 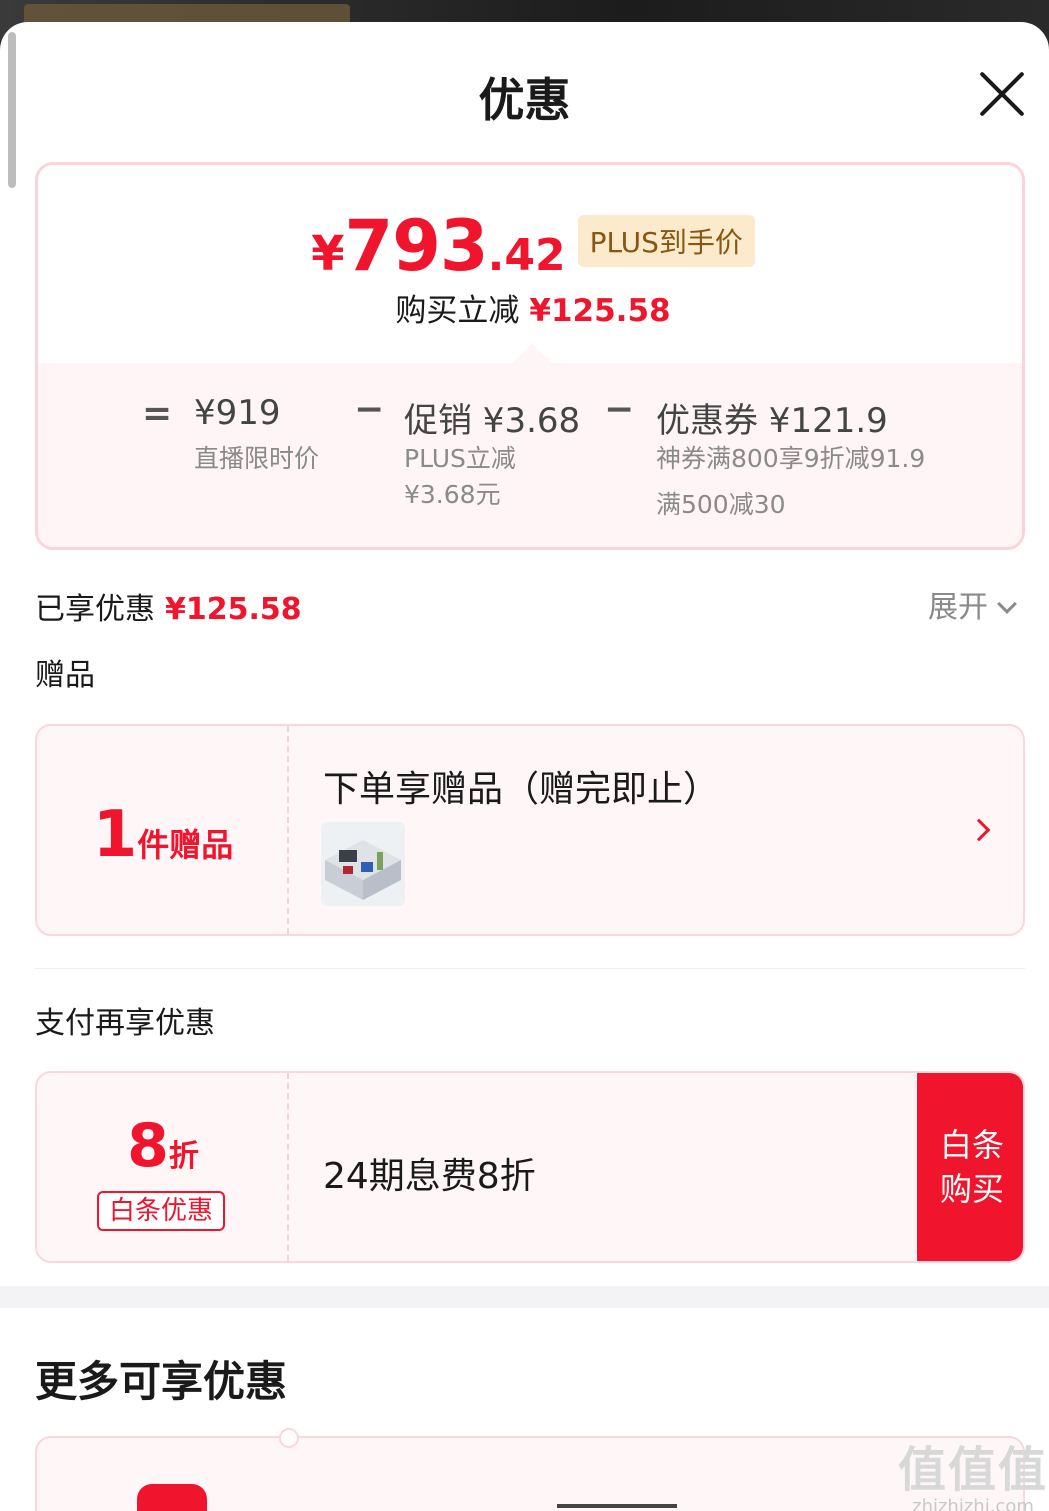 What do you see at coordinates (721, 504) in the screenshot?
I see `coupon-detail-2: 满500减30` at bounding box center [721, 504].